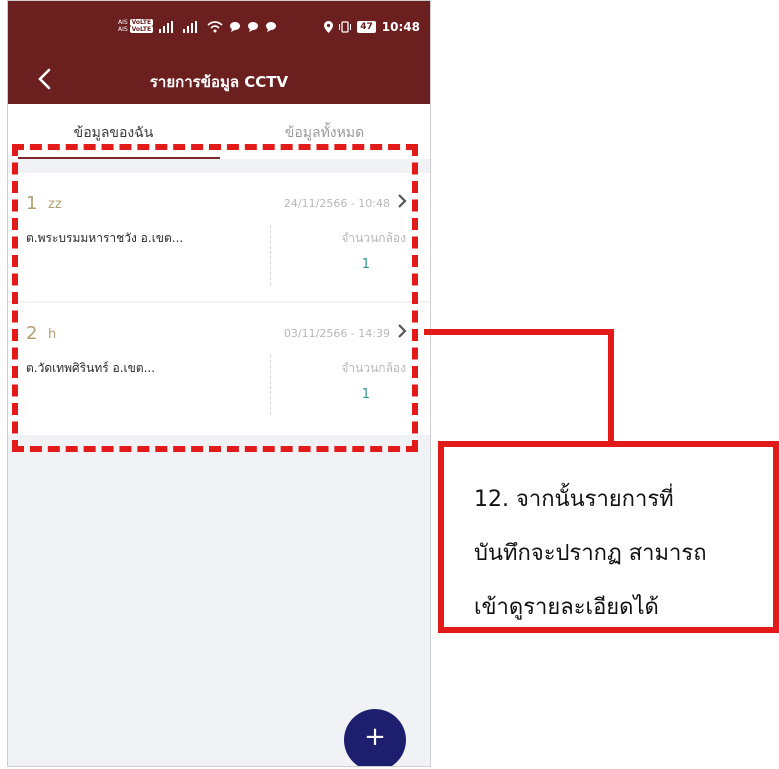  What do you see at coordinates (519, 332) in the screenshot?
I see `callout-connector` at bounding box center [519, 332].